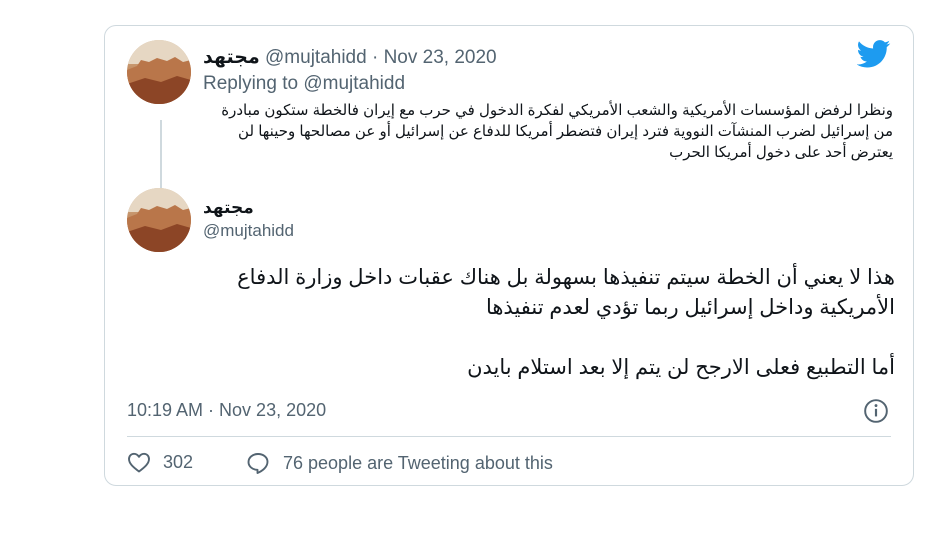  I want to click on tweeting-about-link: 76 people are Tweeting about this, so click(399, 463).